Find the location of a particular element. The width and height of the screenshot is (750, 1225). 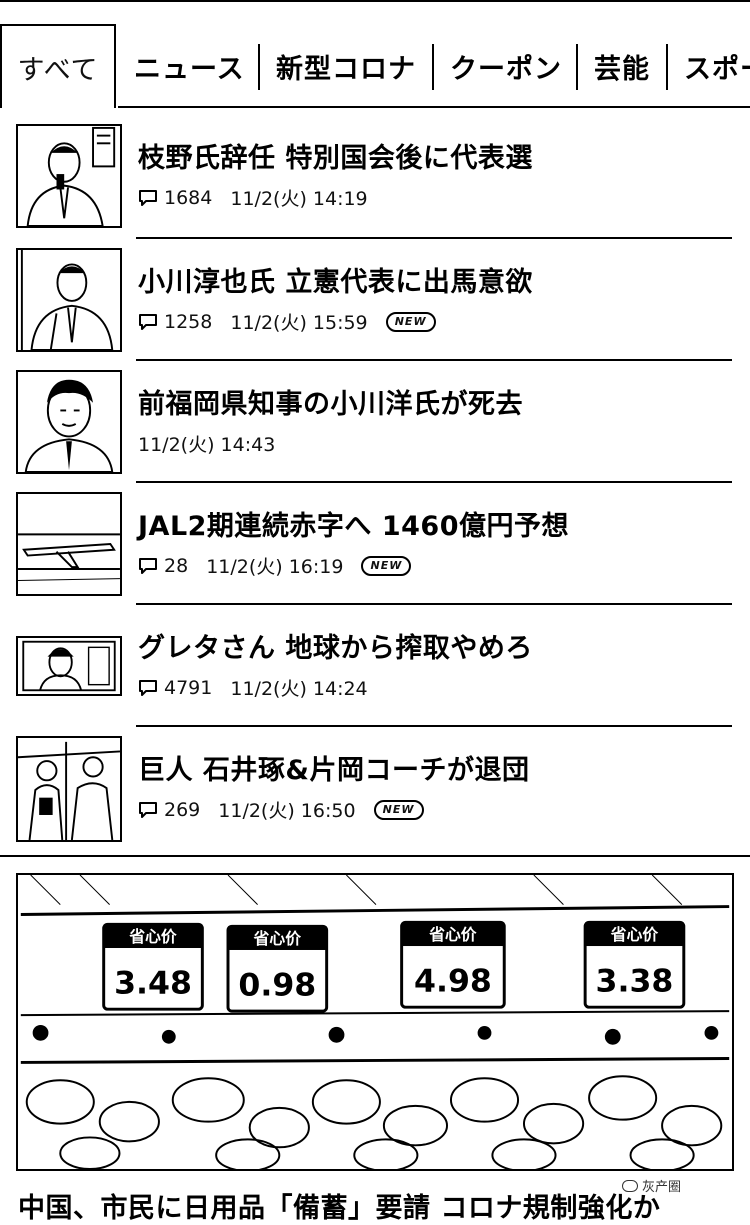

official-portrait-image-icon is located at coordinates (69, 422).